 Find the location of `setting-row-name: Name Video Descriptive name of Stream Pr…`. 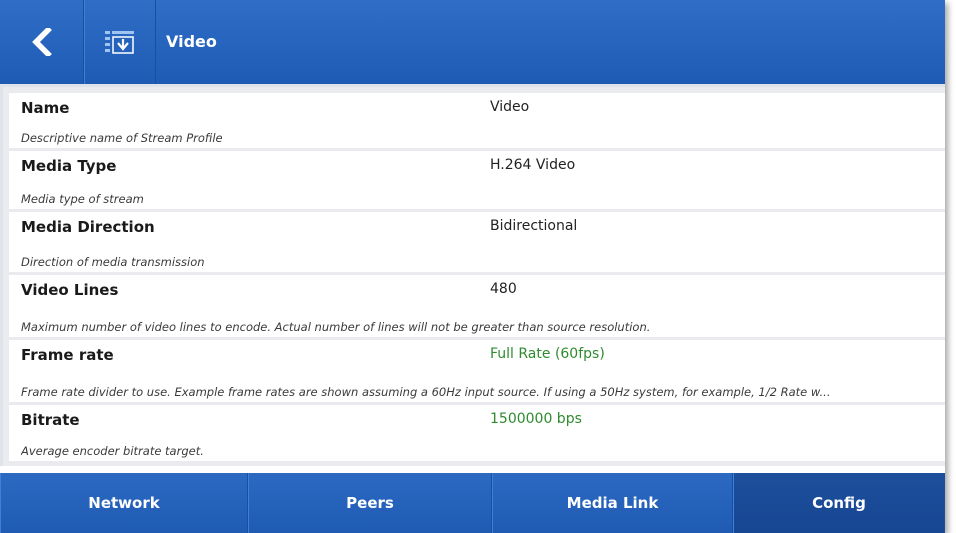

setting-row-name: Name Video Descriptive name of Stream Pr… is located at coordinates (477, 120).